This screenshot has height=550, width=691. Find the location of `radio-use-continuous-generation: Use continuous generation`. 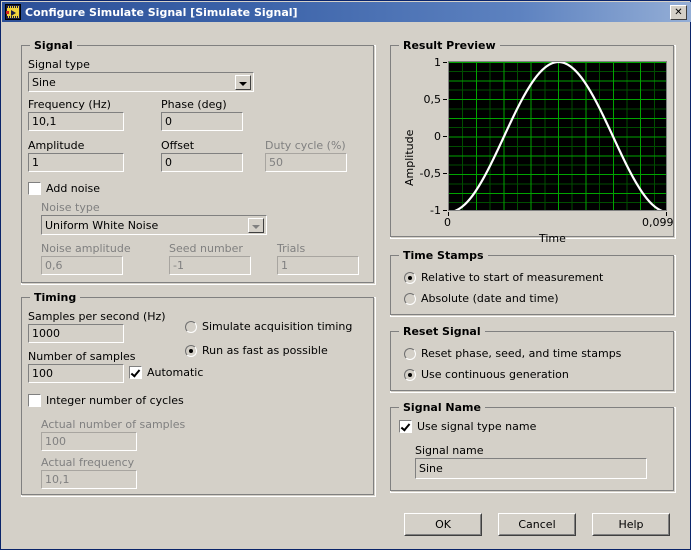

radio-use-continuous-generation: Use continuous generation is located at coordinates (486, 374).